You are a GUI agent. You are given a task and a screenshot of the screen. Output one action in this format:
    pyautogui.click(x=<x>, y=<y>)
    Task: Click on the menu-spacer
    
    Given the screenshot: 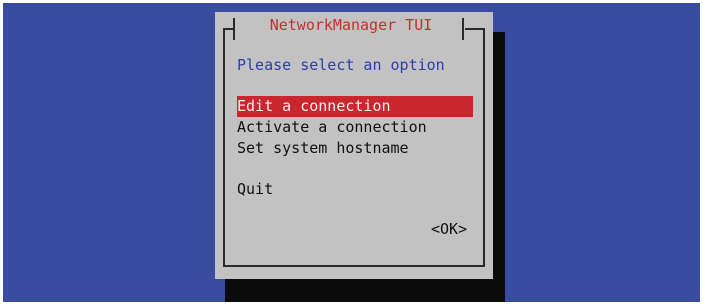 What is the action you would take?
    pyautogui.click(x=355, y=169)
    